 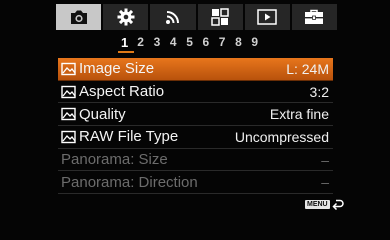 I want to click on back-hint: MENU, so click(x=324, y=204).